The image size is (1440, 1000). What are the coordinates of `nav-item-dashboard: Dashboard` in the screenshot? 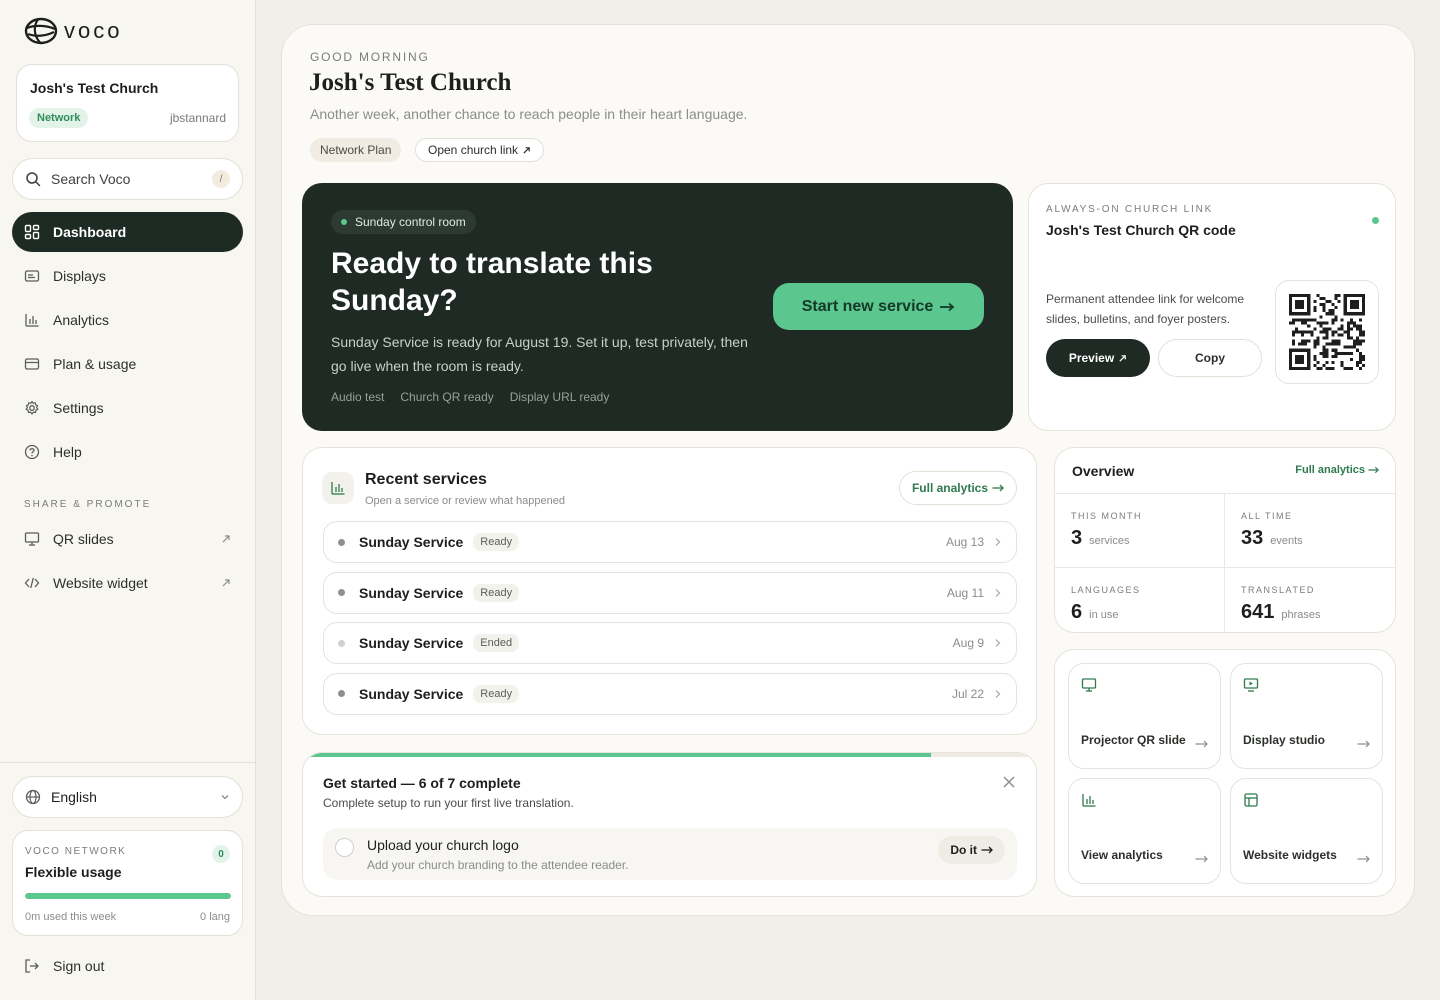 It's located at (127, 232).